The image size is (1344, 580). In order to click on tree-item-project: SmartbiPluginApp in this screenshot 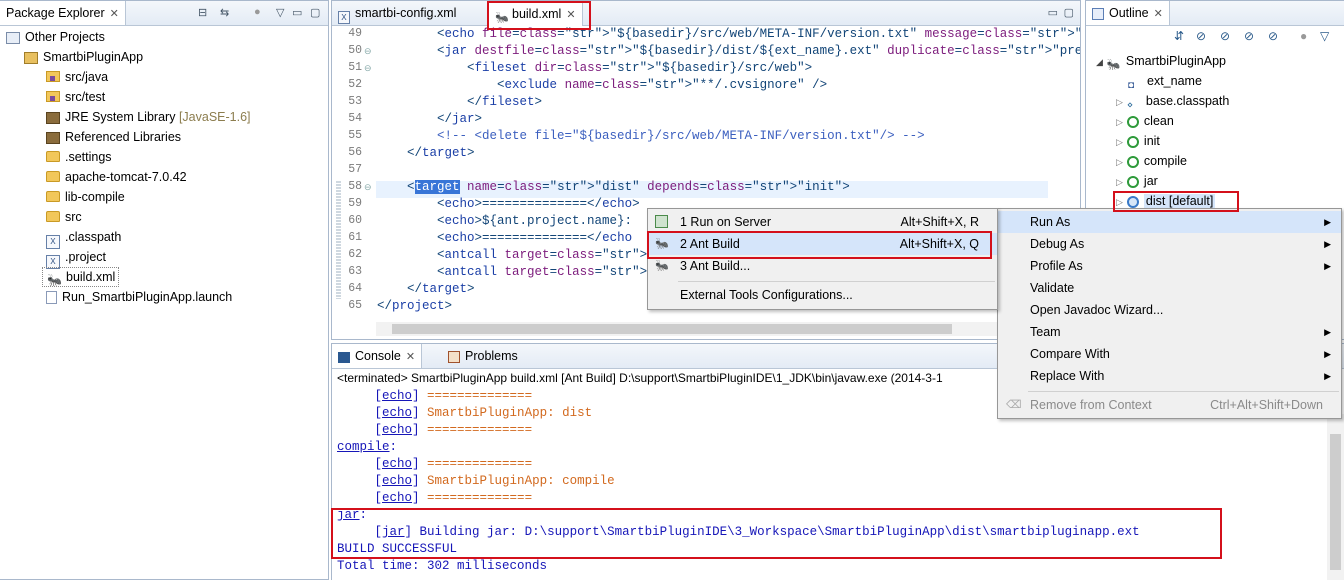, I will do `click(83, 57)`.